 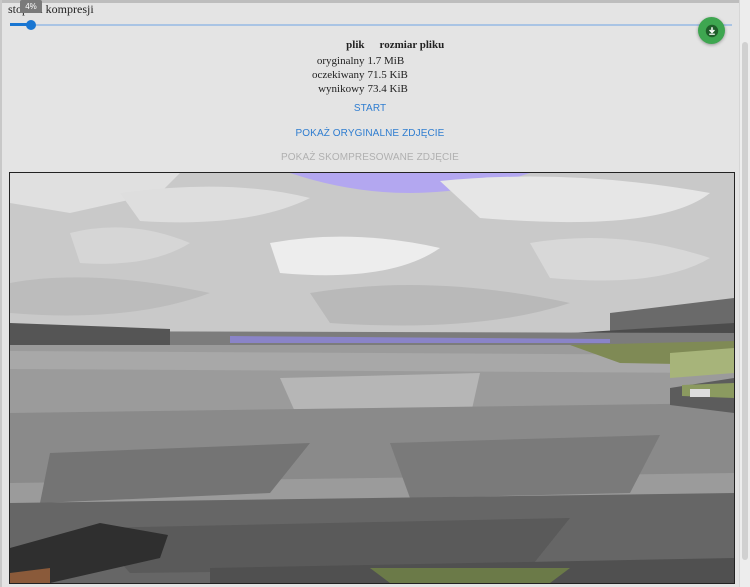 I want to click on start-button: START, so click(x=370, y=108).